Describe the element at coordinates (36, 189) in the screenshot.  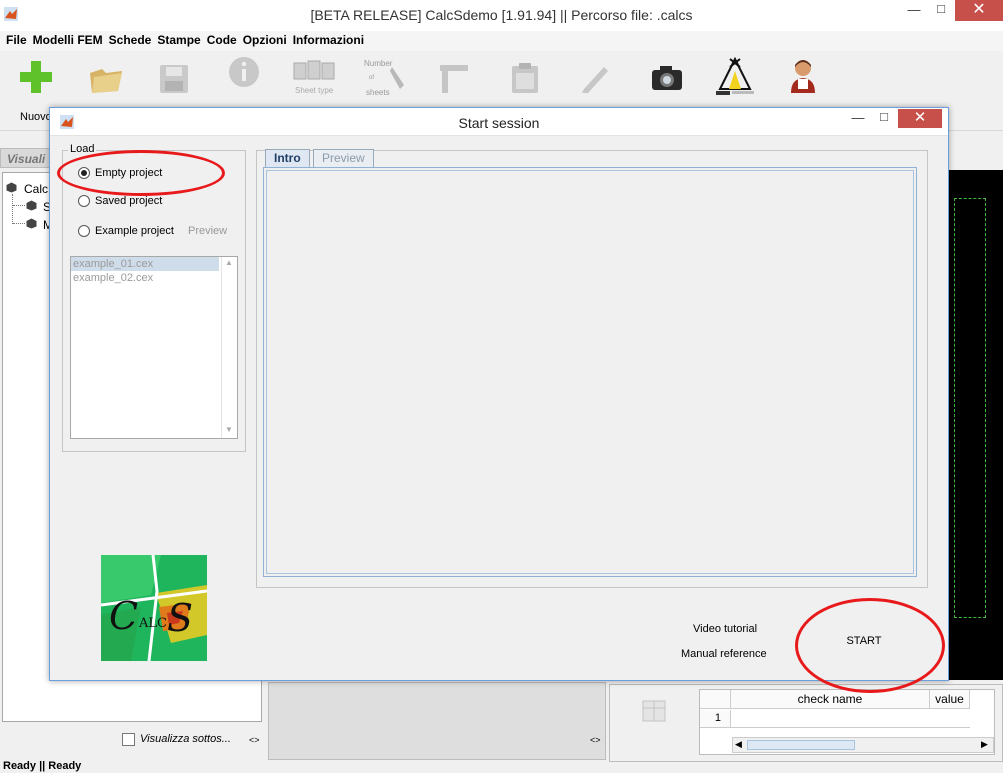
I see `tree-root-label: Calc` at that location.